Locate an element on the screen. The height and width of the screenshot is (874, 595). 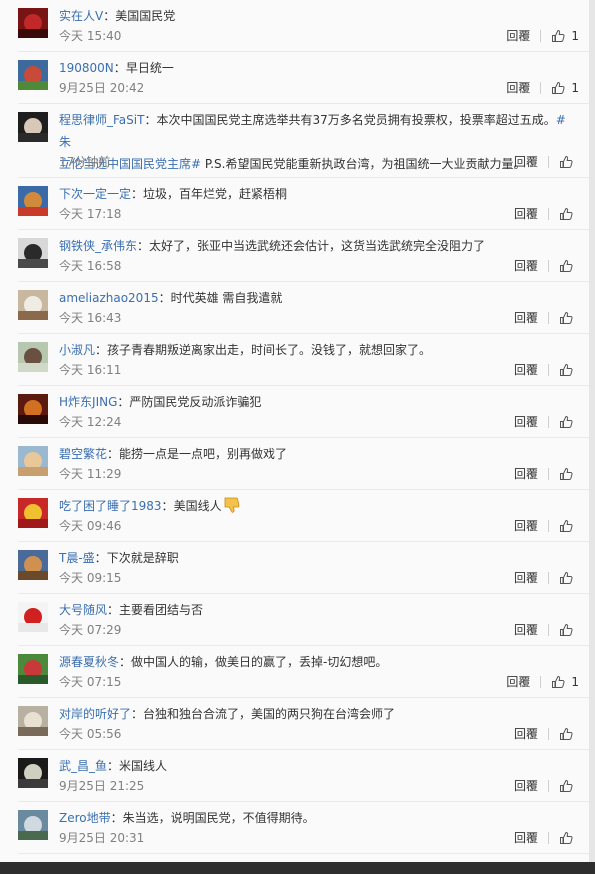
comment-item: 实在人V：美国国民党 今天 15:40 回覆 1 is located at coordinates (303, 26).